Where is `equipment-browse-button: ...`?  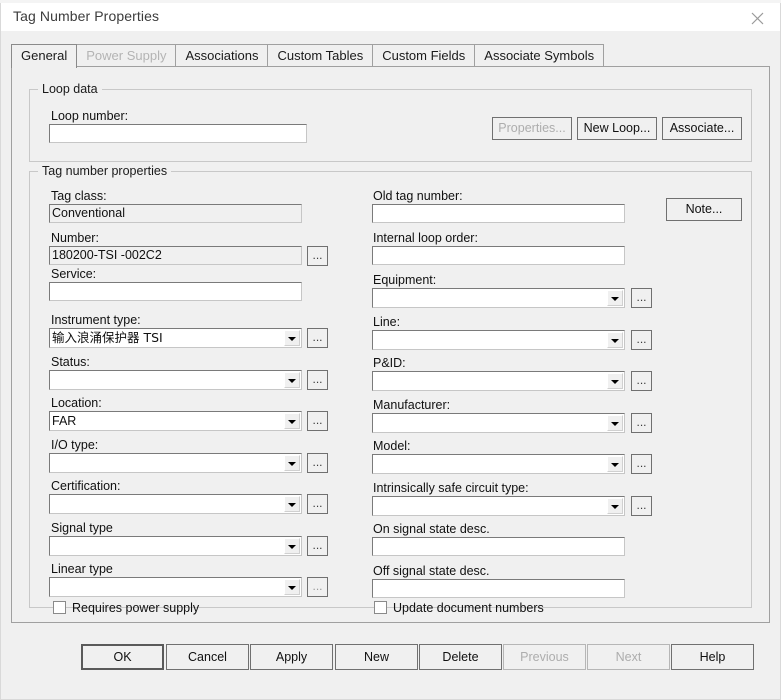 equipment-browse-button: ... is located at coordinates (641, 298).